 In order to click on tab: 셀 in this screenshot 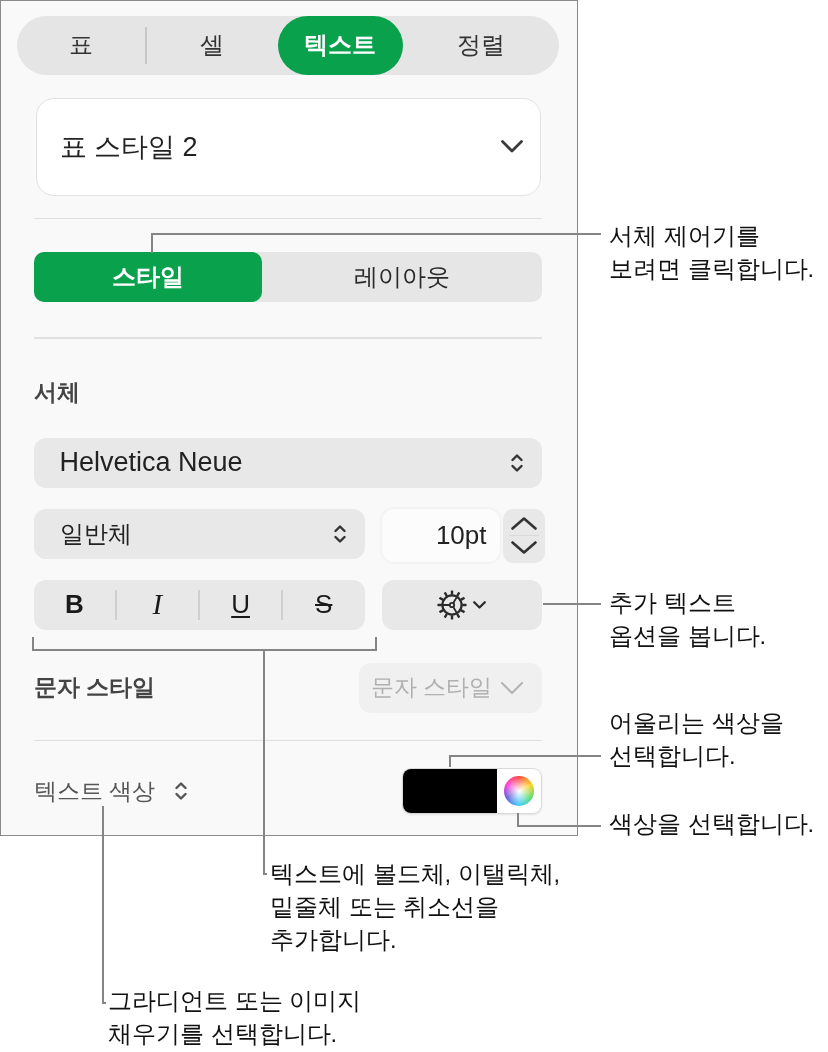, I will do `click(212, 45)`.